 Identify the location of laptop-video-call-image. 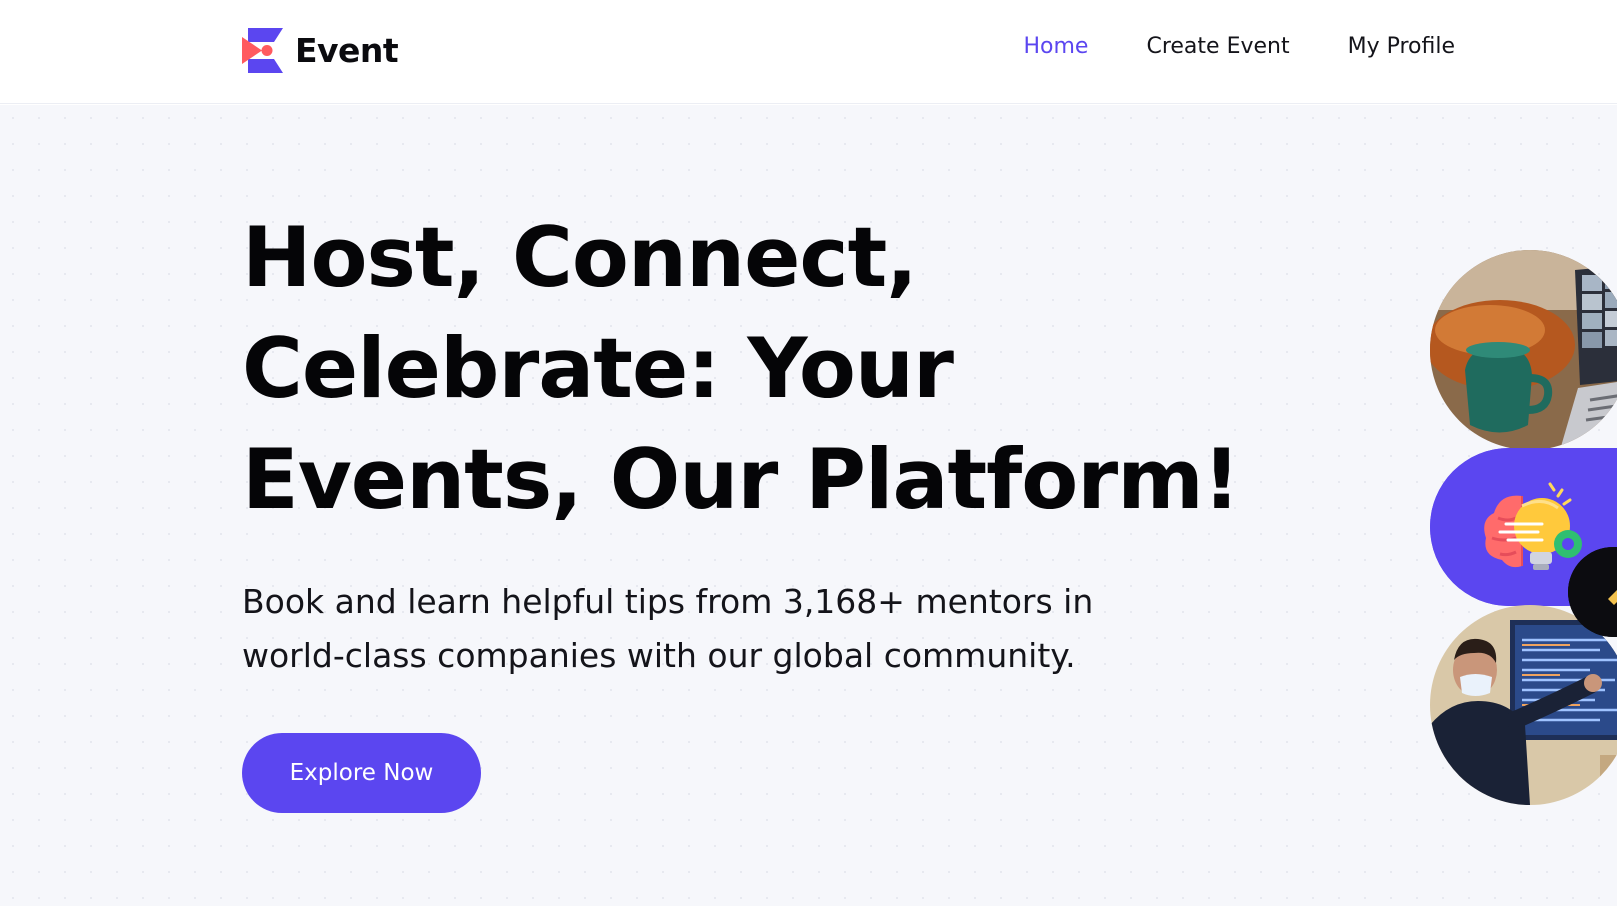
(1523, 350).